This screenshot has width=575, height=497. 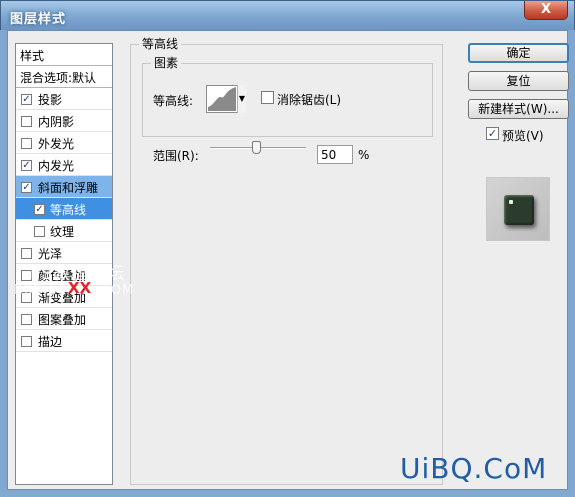 What do you see at coordinates (39, 209) in the screenshot?
I see `contour-checkbox: ✓` at bounding box center [39, 209].